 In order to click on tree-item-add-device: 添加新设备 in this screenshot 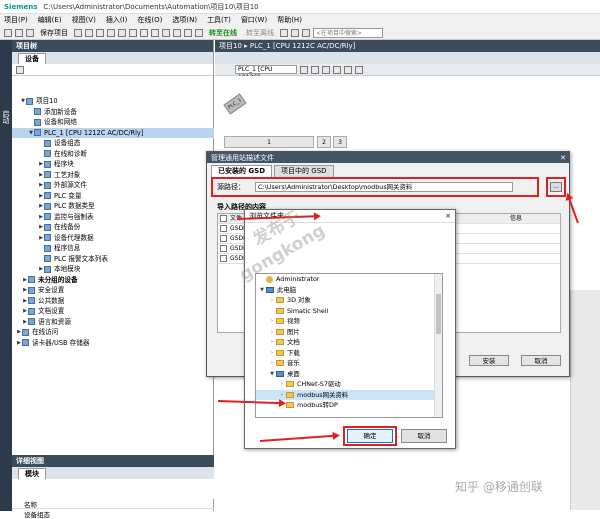, I will do `click(113, 112)`.